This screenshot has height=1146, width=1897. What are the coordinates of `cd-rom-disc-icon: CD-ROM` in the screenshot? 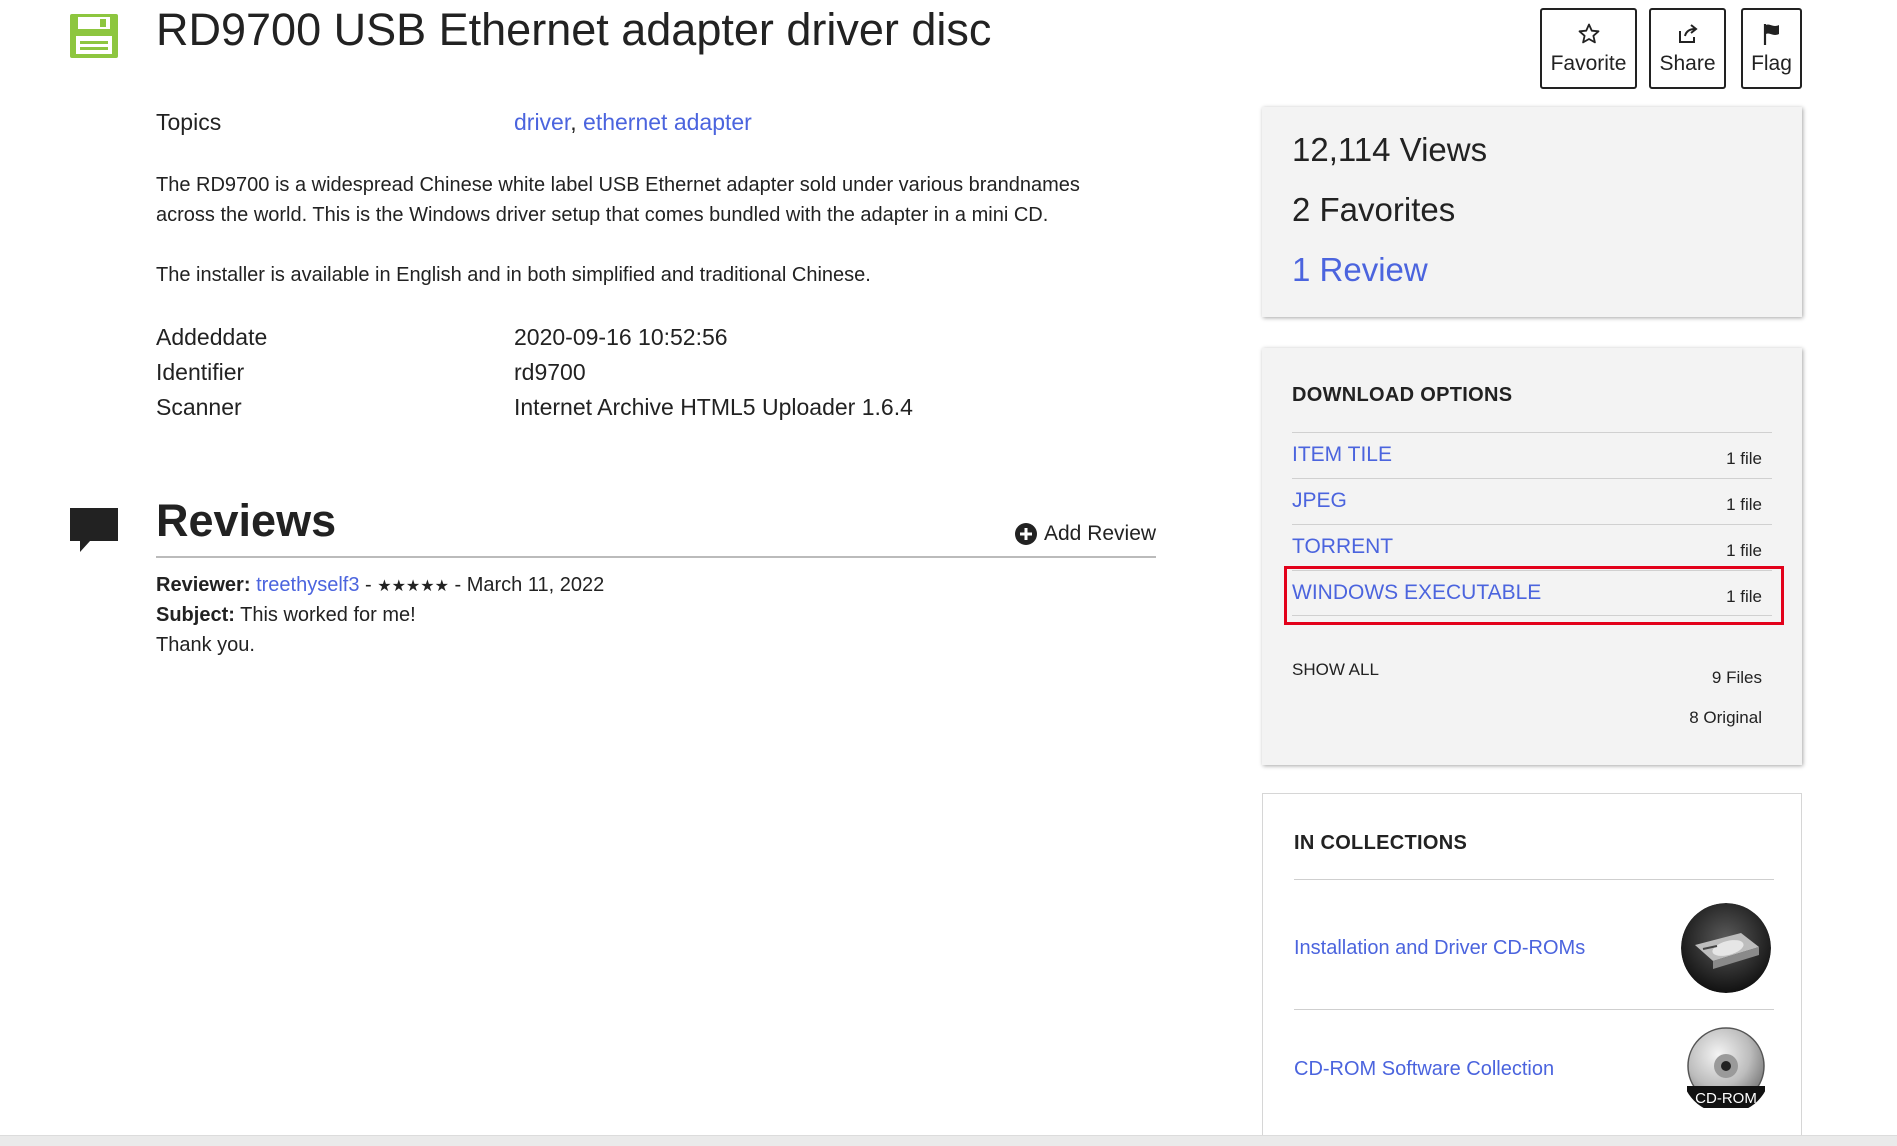 It's located at (1726, 1069).